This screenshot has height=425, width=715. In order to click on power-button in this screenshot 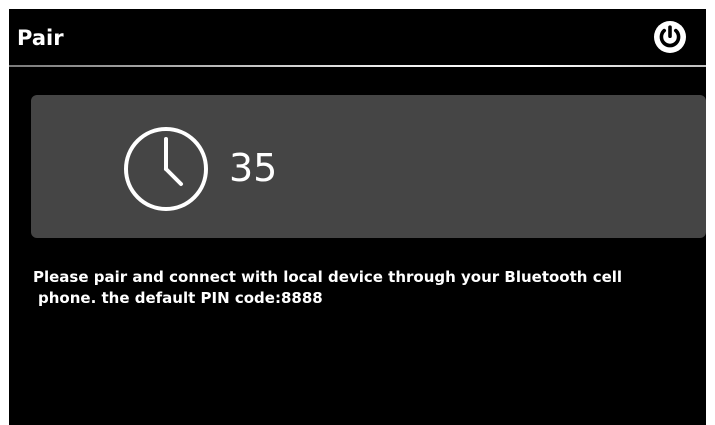, I will do `click(670, 37)`.